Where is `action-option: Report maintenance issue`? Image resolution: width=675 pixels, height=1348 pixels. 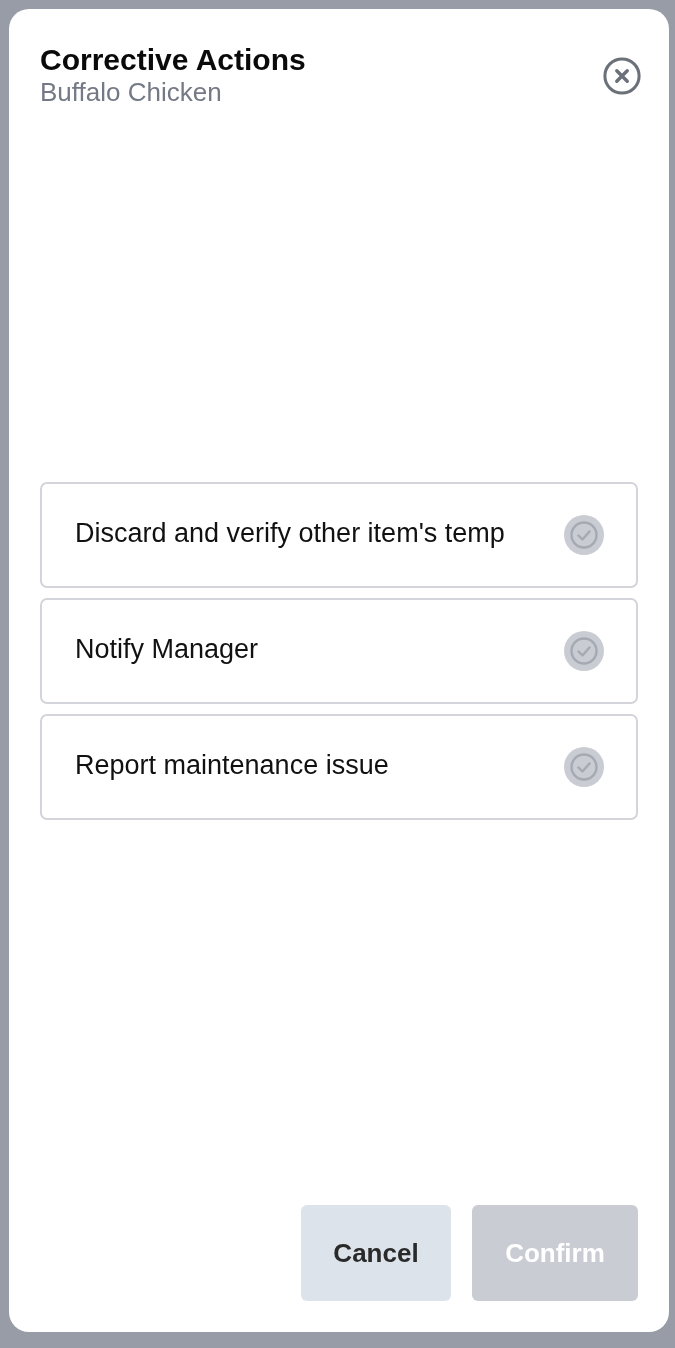 action-option: Report maintenance issue is located at coordinates (339, 767).